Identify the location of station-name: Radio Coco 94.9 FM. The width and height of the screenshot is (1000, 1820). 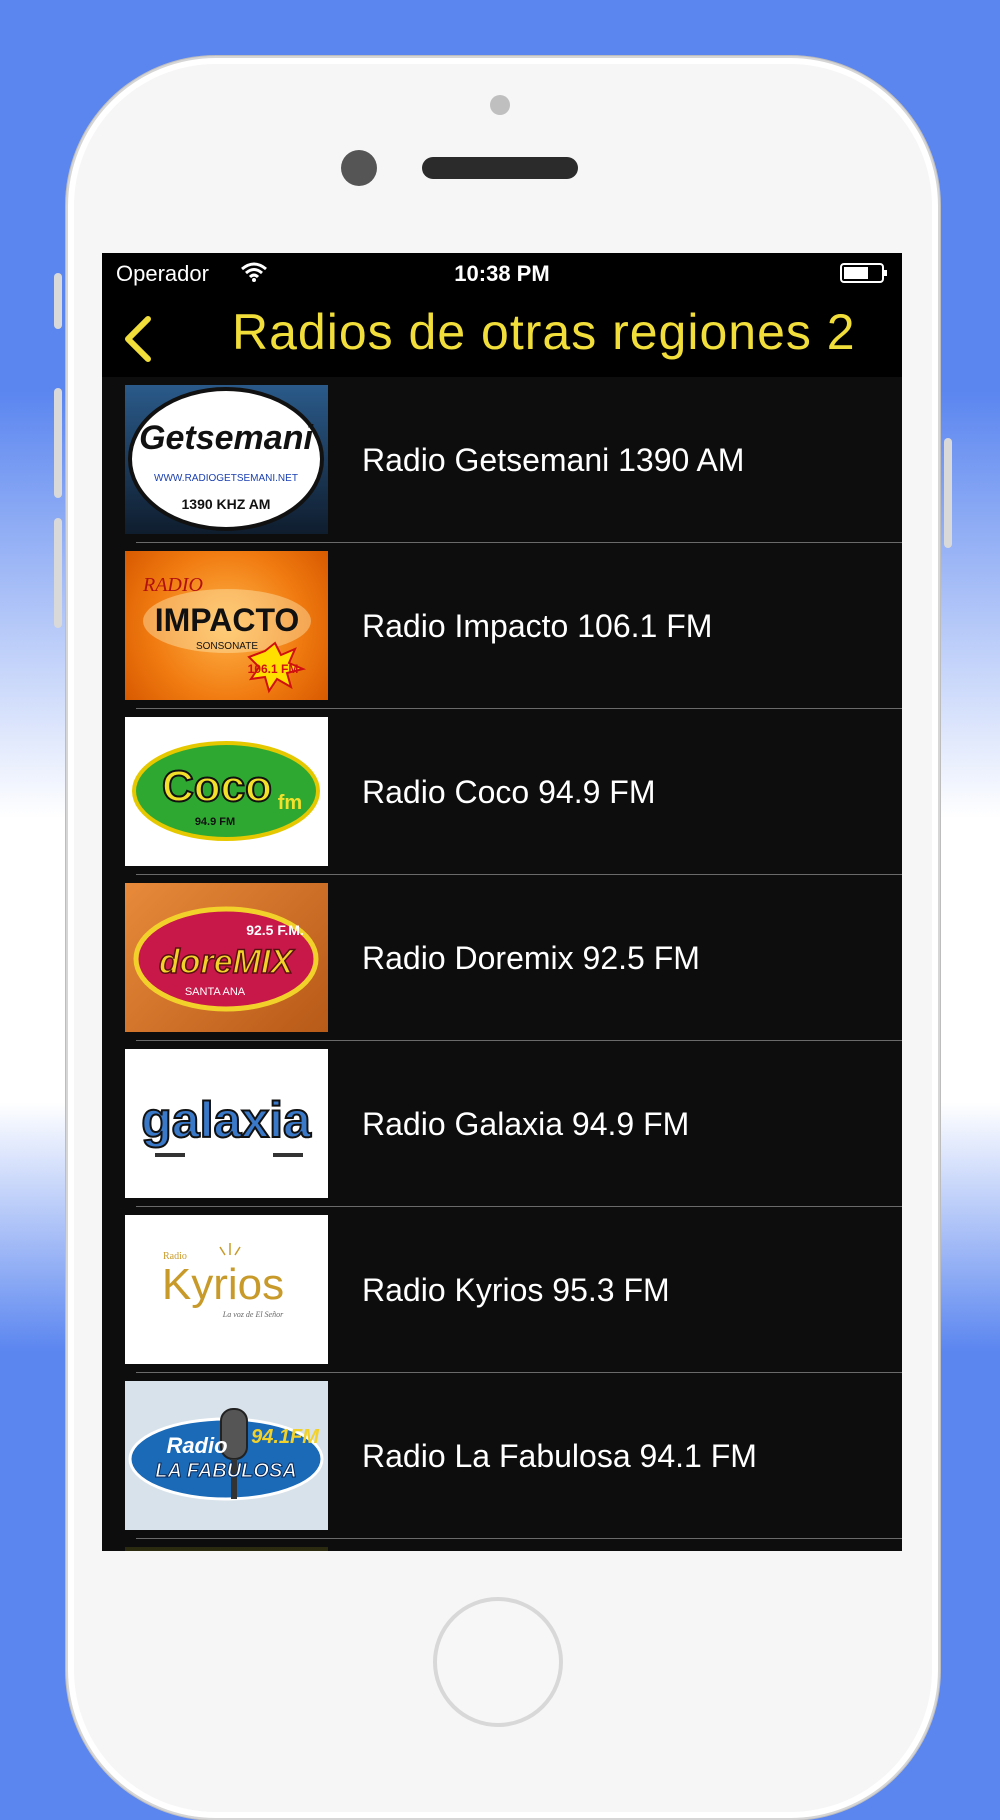
(509, 792).